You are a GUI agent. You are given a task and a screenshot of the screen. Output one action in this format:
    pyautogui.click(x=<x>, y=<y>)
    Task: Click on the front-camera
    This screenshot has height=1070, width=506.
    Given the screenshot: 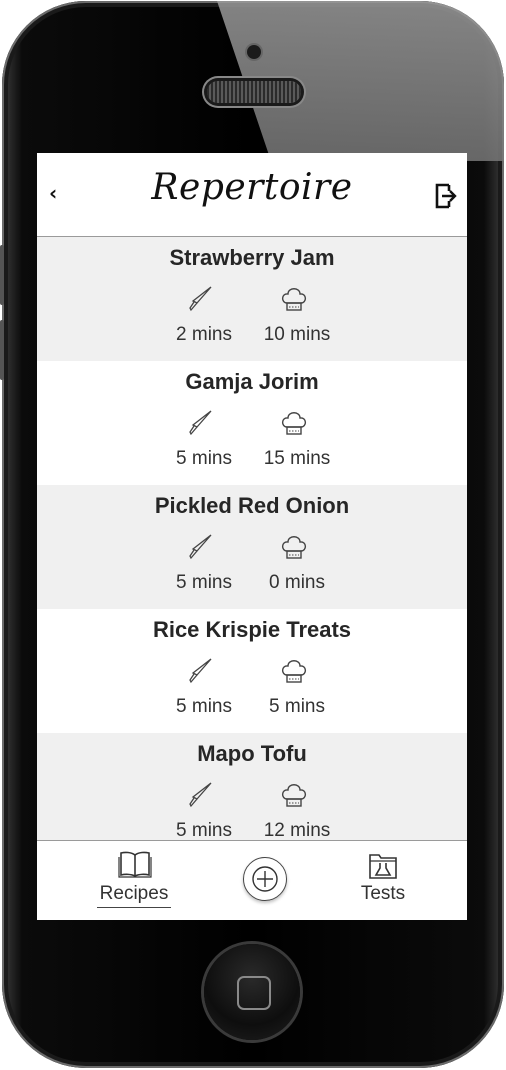 What is the action you would take?
    pyautogui.click(x=254, y=52)
    